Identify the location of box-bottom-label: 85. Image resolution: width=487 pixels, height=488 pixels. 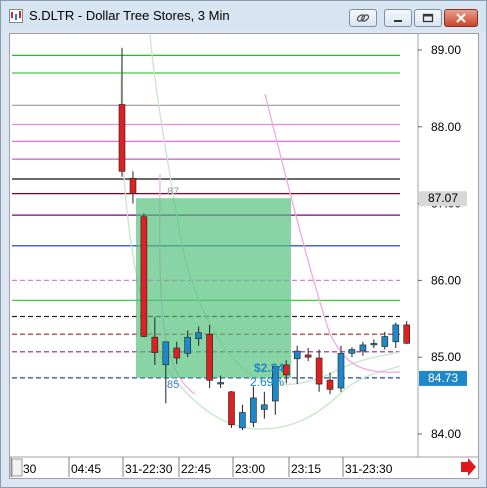
(173, 385).